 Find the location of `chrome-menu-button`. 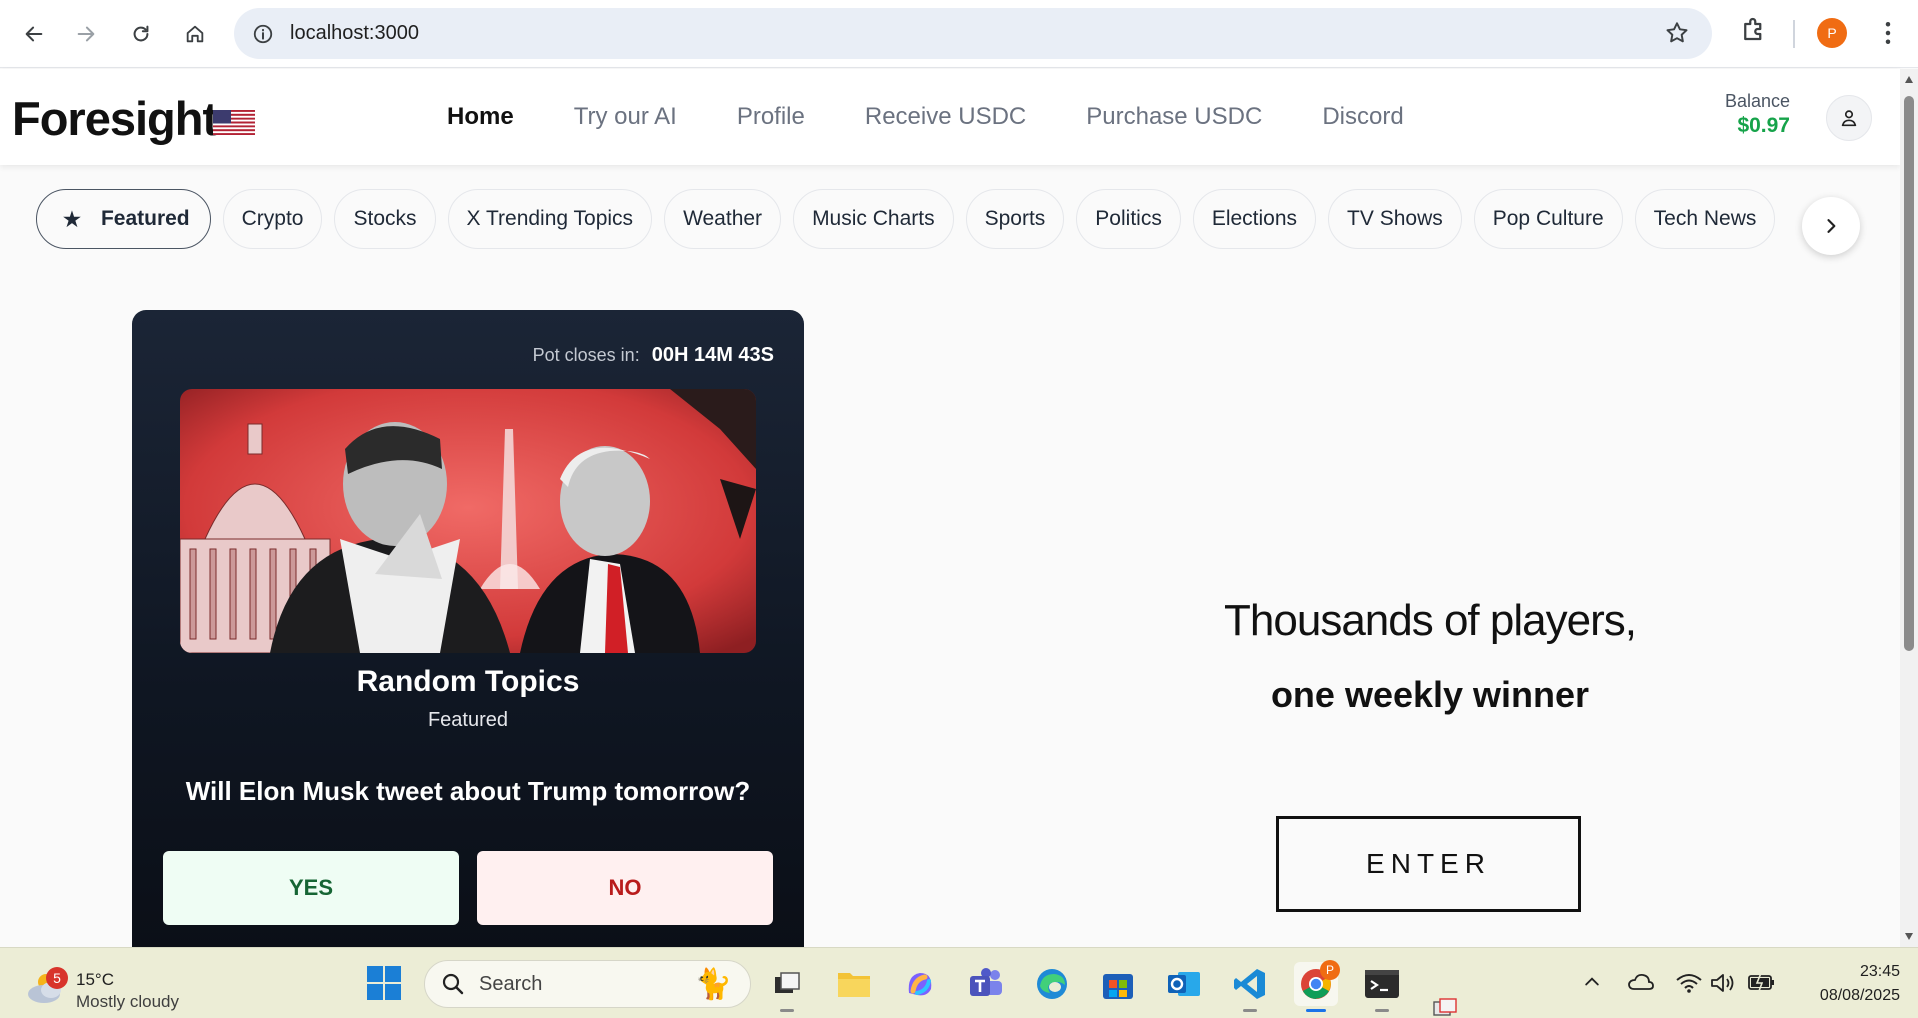

chrome-menu-button is located at coordinates (1888, 33).